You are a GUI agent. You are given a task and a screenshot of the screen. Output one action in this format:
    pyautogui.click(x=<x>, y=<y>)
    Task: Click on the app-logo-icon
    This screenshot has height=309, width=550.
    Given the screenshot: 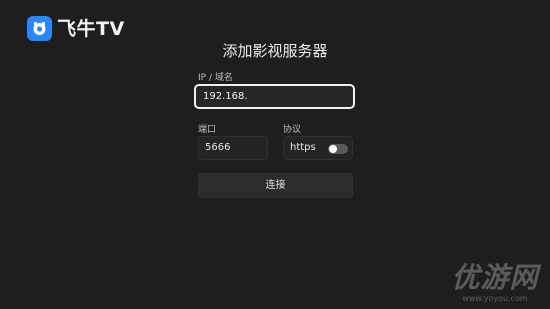 What is the action you would take?
    pyautogui.click(x=39, y=28)
    